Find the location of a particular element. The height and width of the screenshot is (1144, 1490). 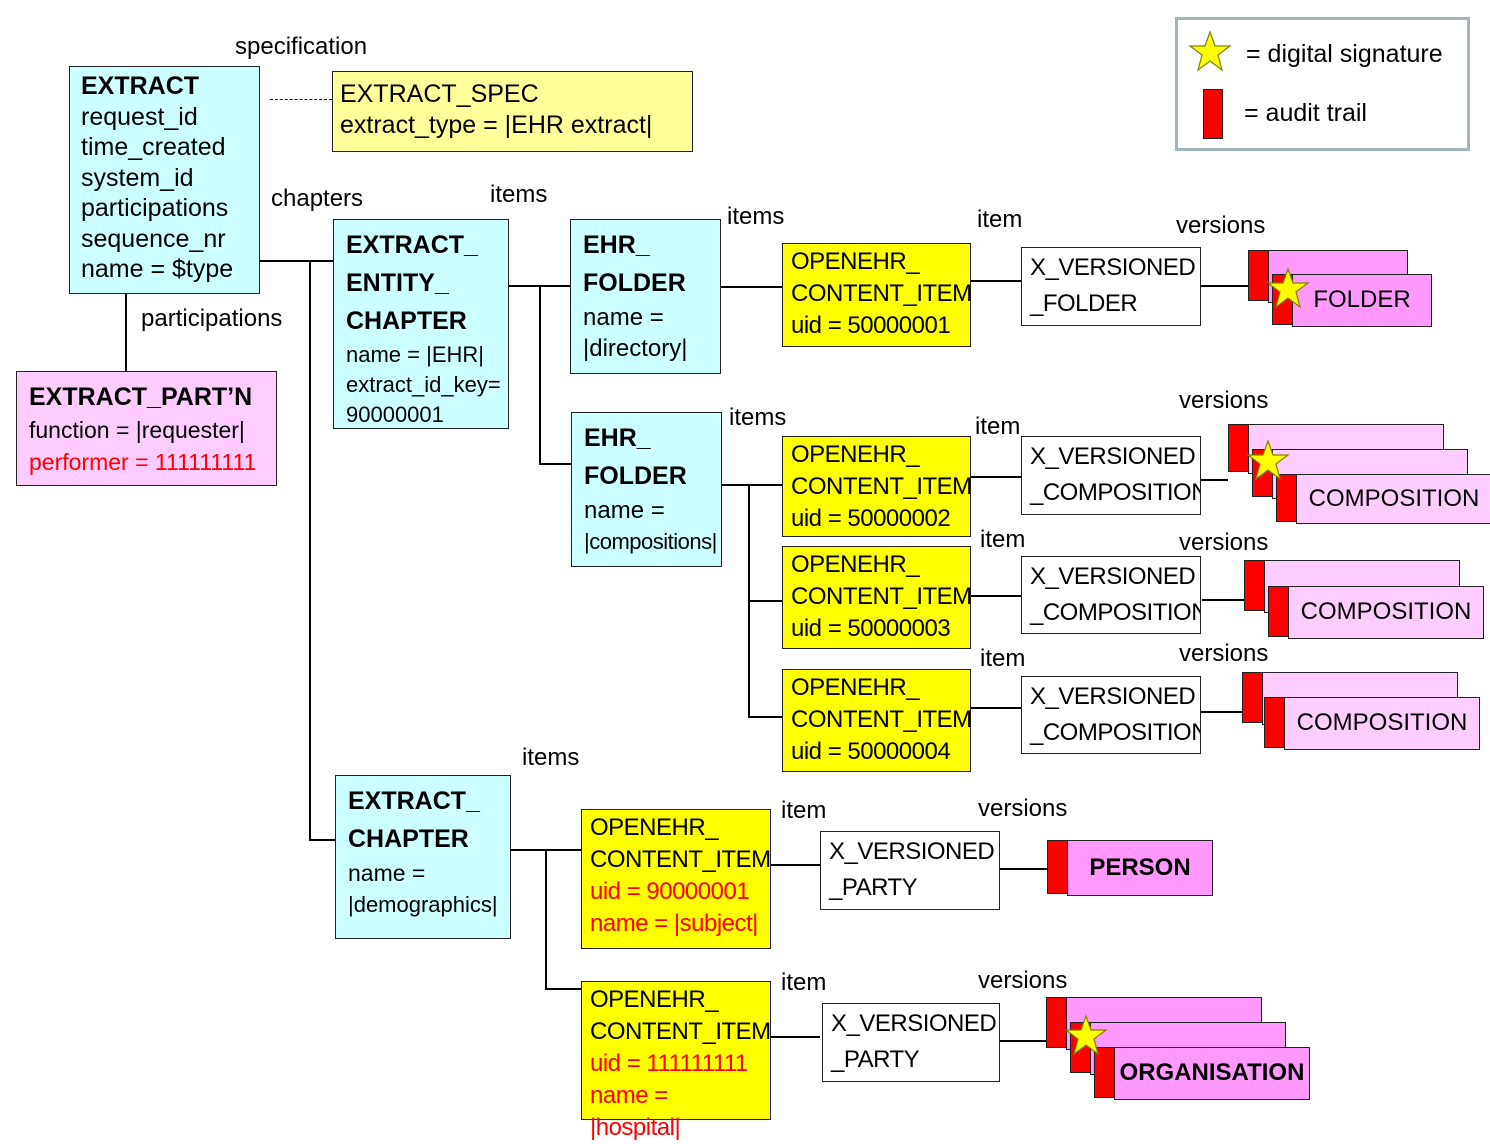

items-trunk-folders is located at coordinates (540, 374).